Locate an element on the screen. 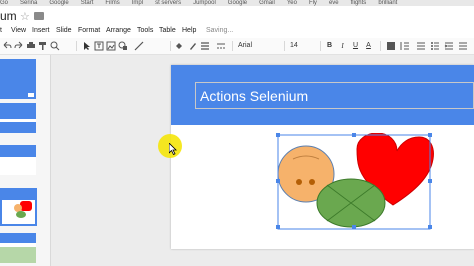  menu-arrange: Arrange is located at coordinates (118, 30).